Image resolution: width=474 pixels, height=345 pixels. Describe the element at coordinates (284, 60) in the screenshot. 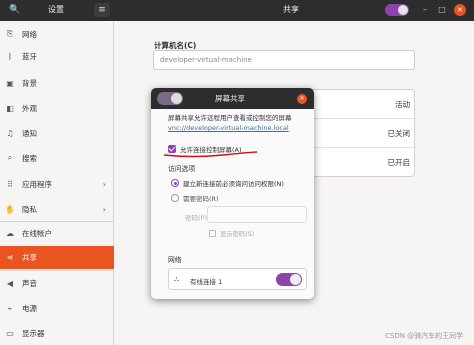

I see `computer-name-field: developer-virtual-machine` at that location.